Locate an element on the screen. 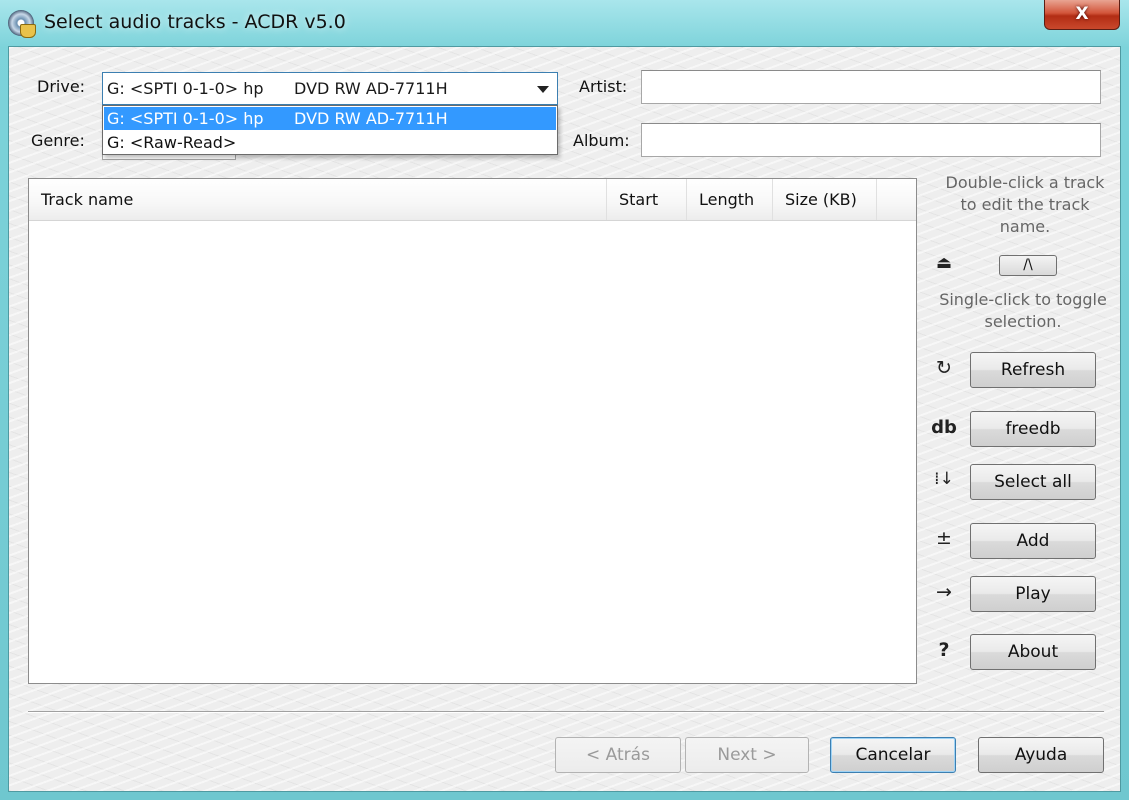 Image resolution: width=1129 pixels, height=800 pixels. drive-option: G: <Raw-Read> is located at coordinates (330, 142).